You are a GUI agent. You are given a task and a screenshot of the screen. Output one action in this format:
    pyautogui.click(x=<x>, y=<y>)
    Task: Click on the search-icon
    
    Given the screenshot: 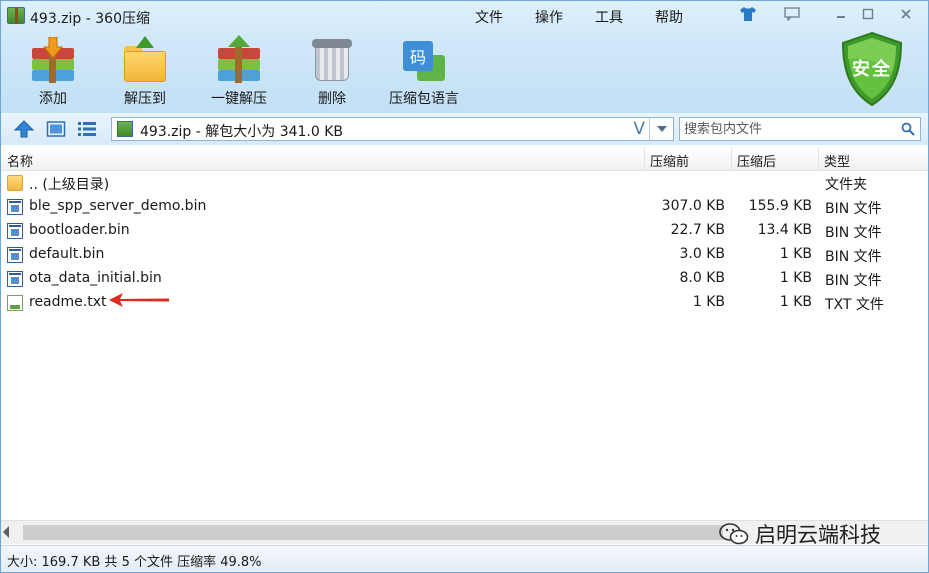 What is the action you would take?
    pyautogui.click(x=908, y=129)
    